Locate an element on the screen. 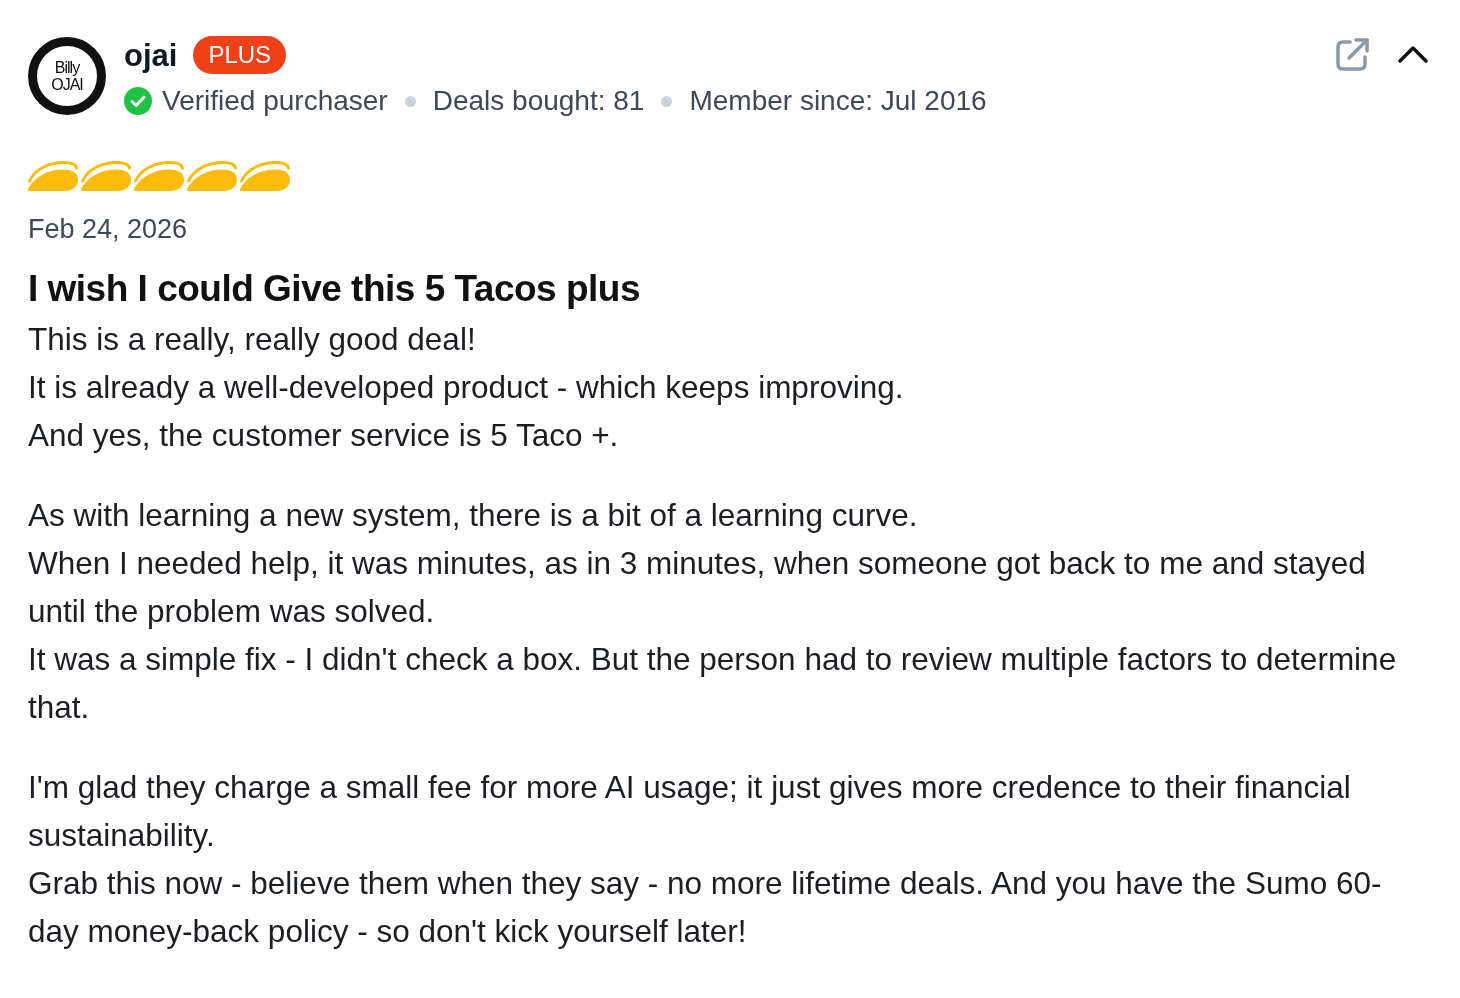  check-circle-icon is located at coordinates (138, 101).